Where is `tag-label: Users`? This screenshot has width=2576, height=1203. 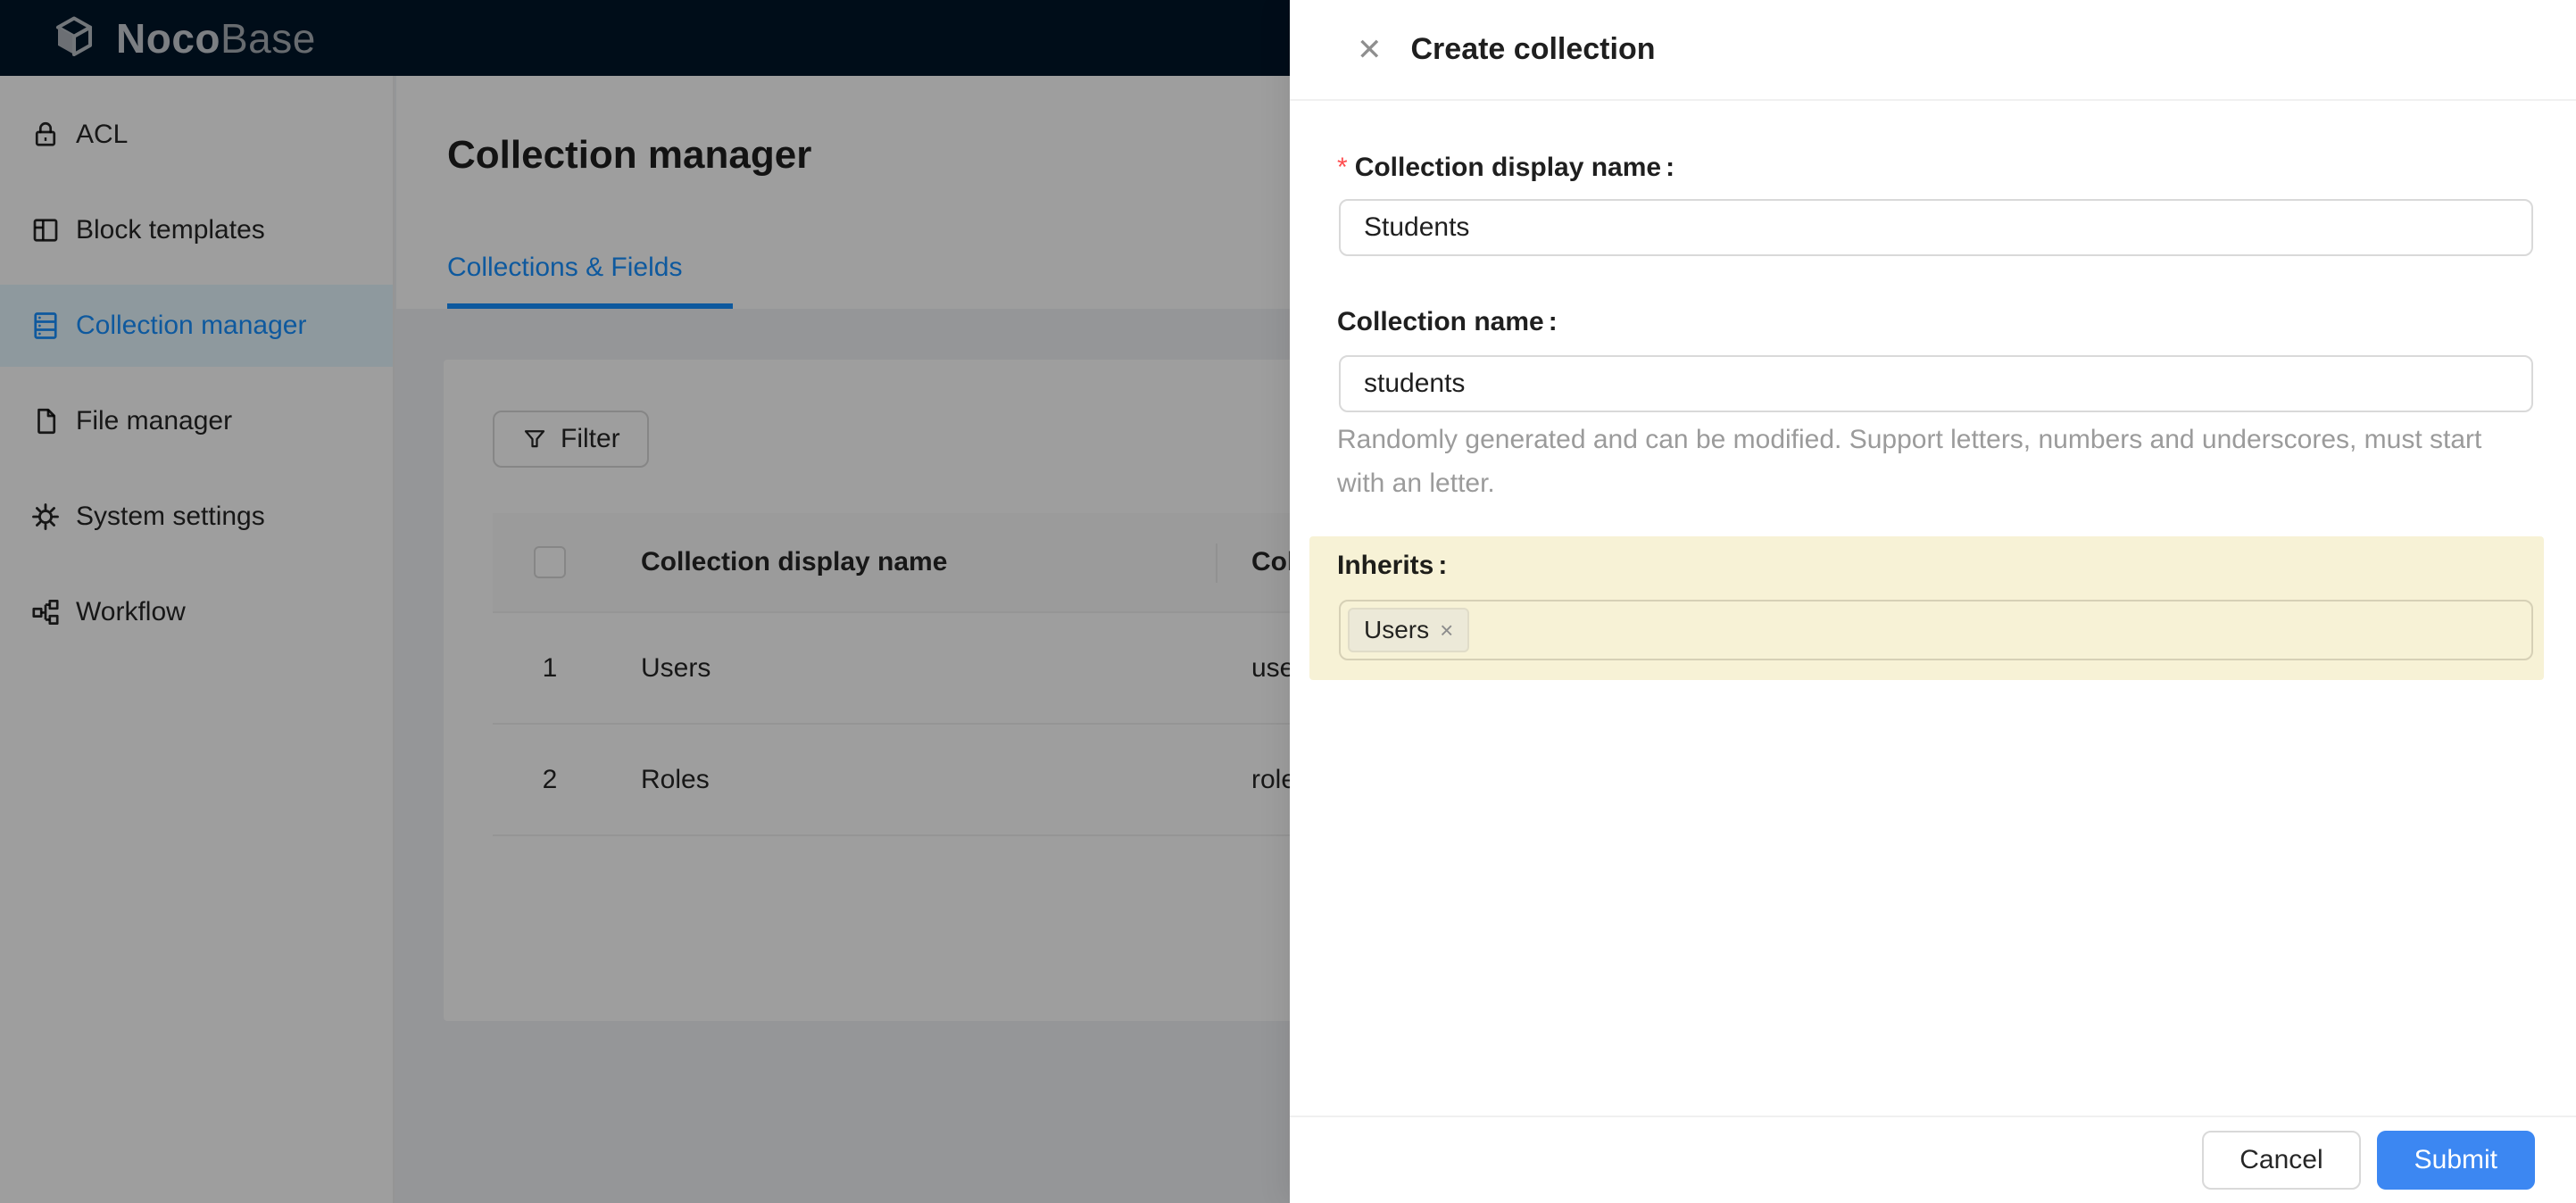
tag-label: Users is located at coordinates (1397, 629).